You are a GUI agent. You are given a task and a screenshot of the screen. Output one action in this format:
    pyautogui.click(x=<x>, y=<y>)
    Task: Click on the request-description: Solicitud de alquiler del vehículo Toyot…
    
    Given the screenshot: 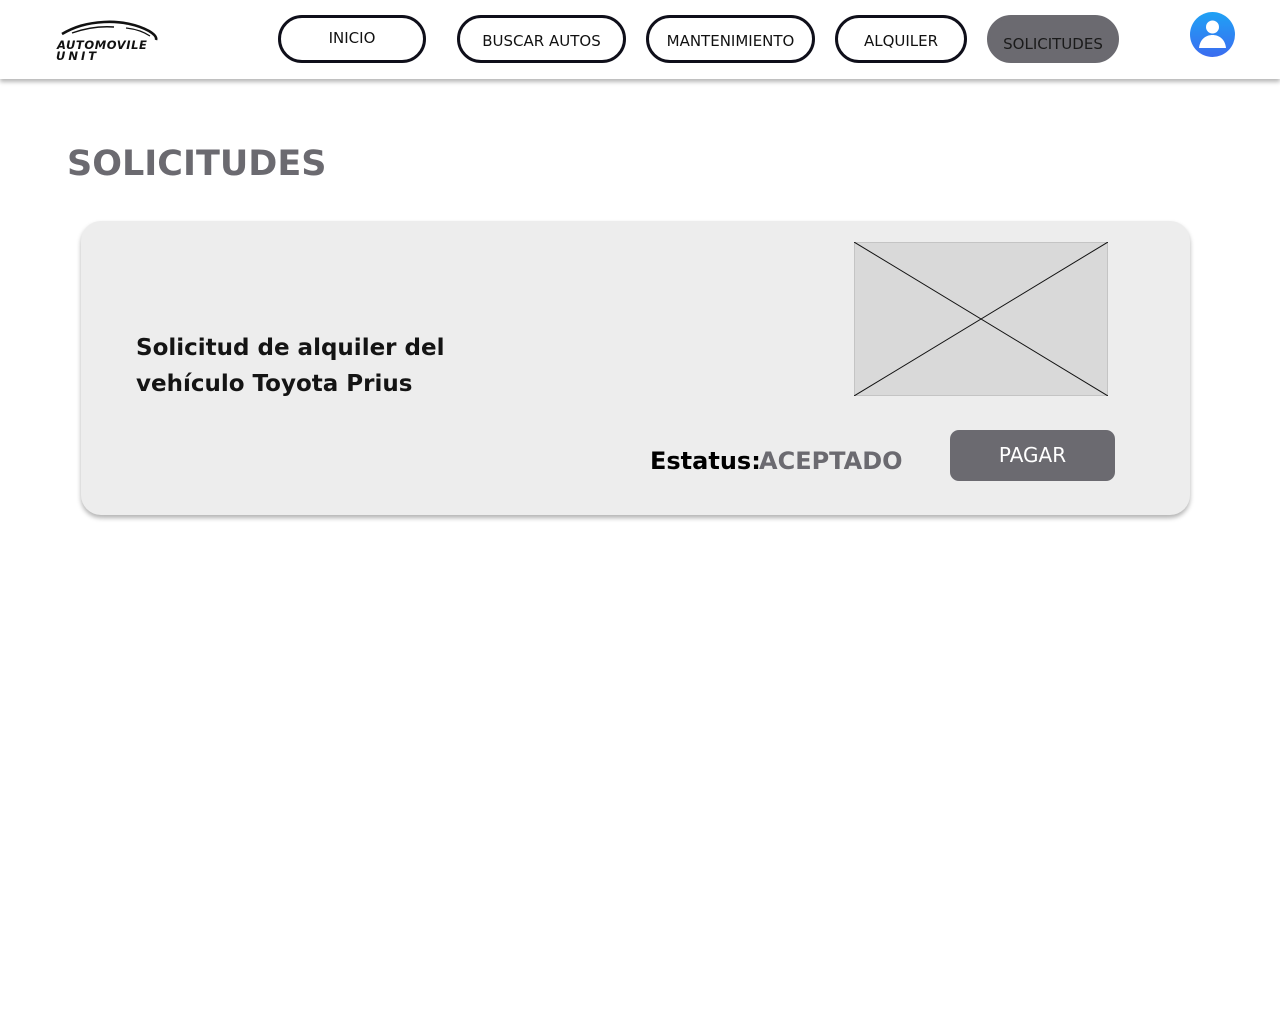 What is the action you would take?
    pyautogui.click(x=290, y=366)
    